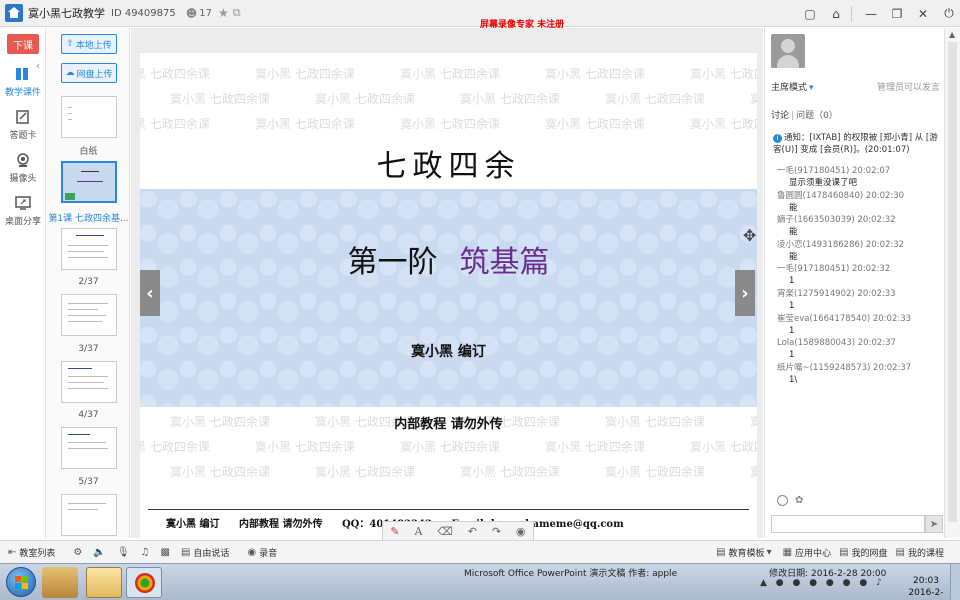 The width and height of the screenshot is (960, 600). Describe the element at coordinates (448, 509) in the screenshot. I see `footer-divider` at that location.